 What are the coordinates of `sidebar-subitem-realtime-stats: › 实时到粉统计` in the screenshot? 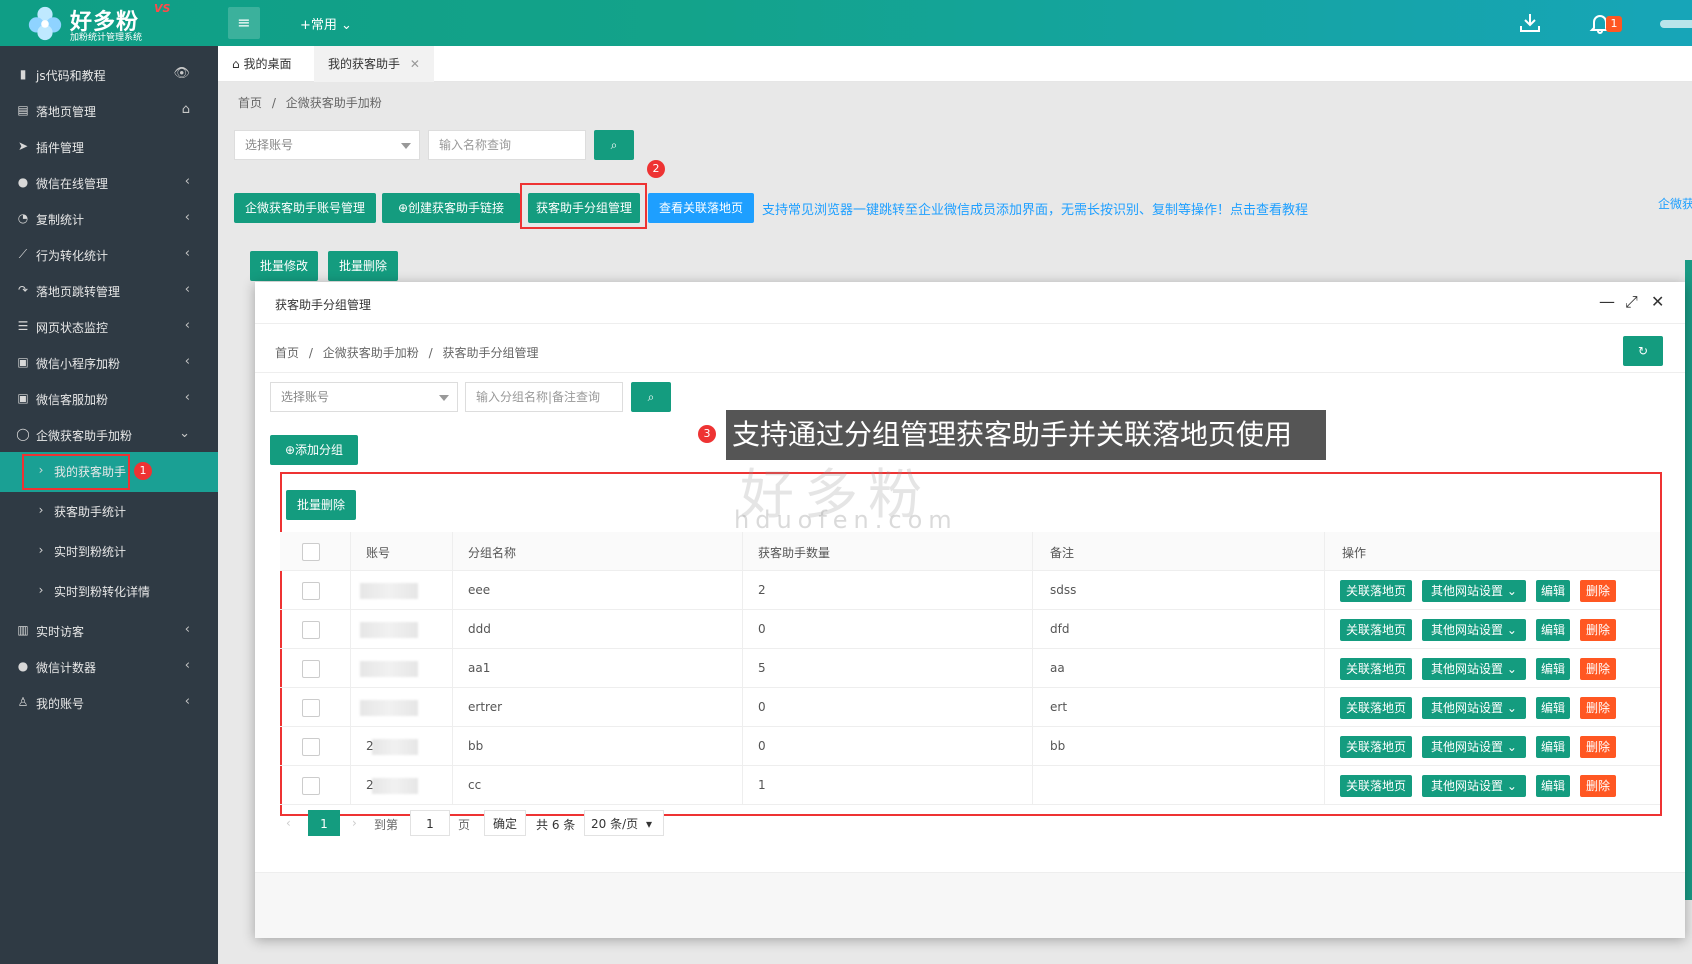 It's located at (109, 552).